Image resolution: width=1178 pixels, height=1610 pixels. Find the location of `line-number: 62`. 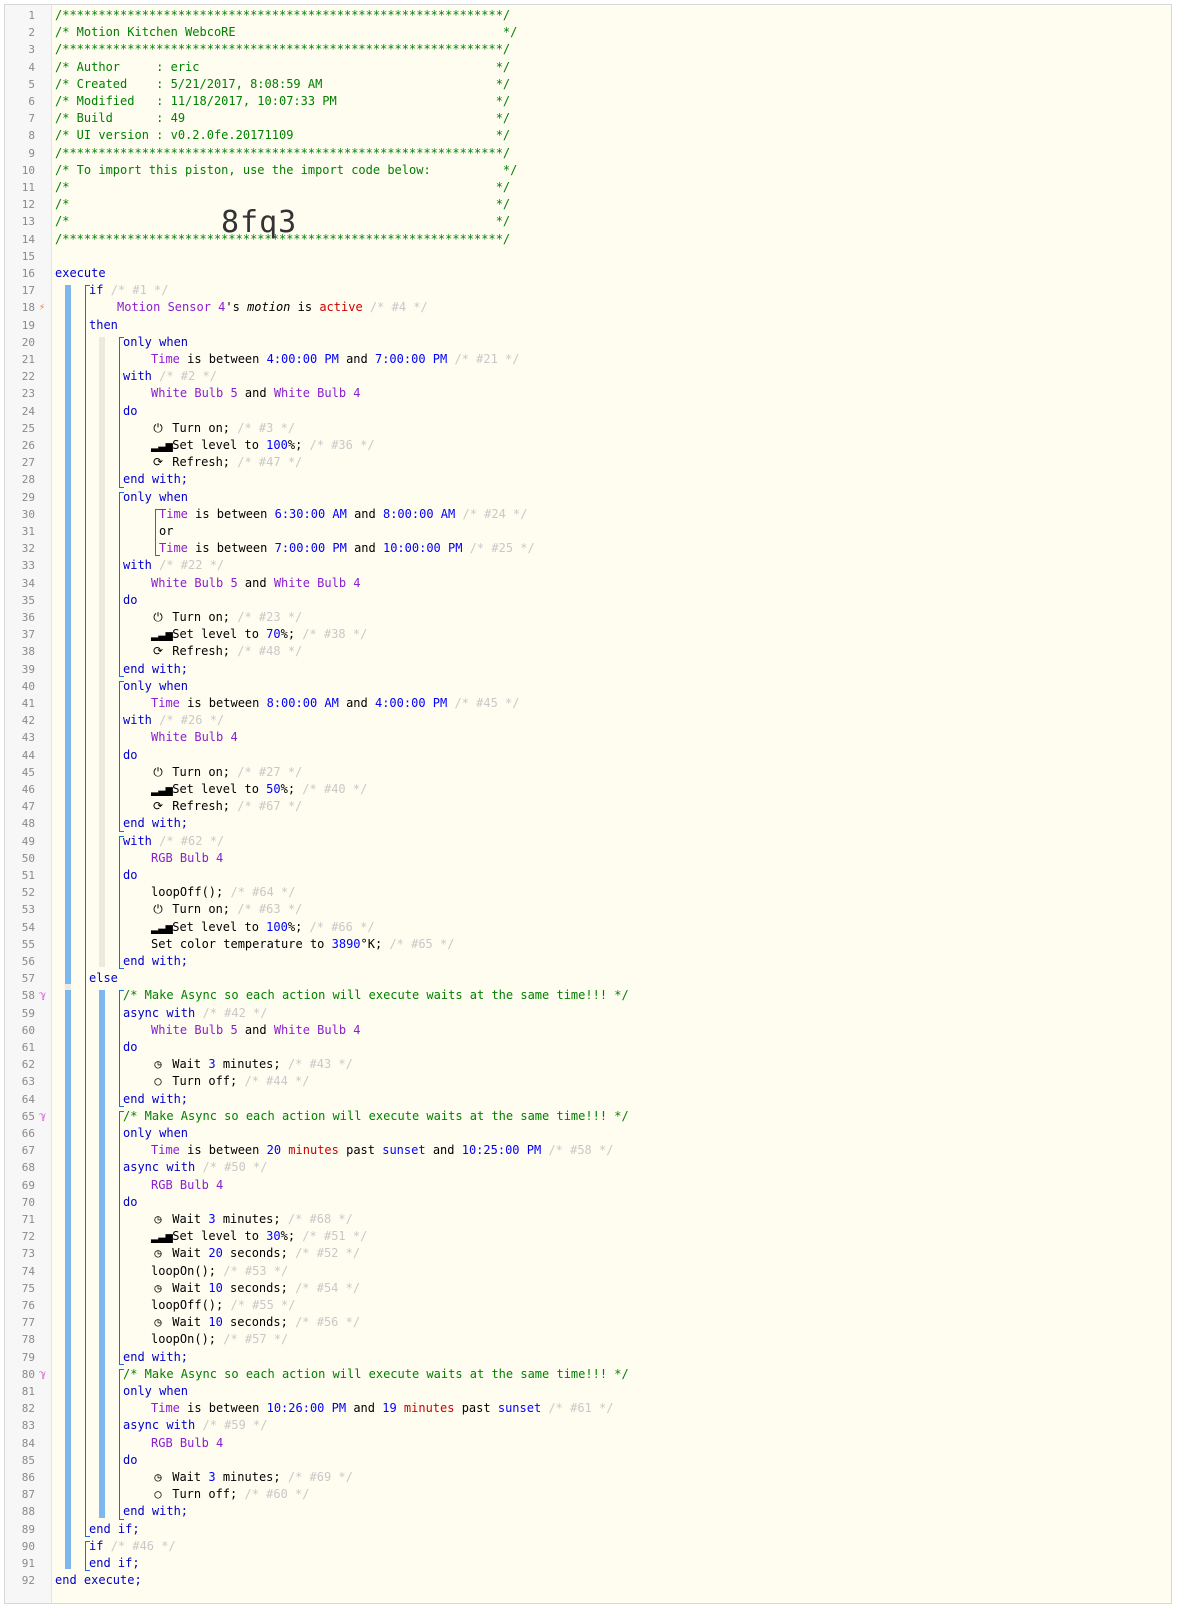

line-number: 62 is located at coordinates (28, 1065).